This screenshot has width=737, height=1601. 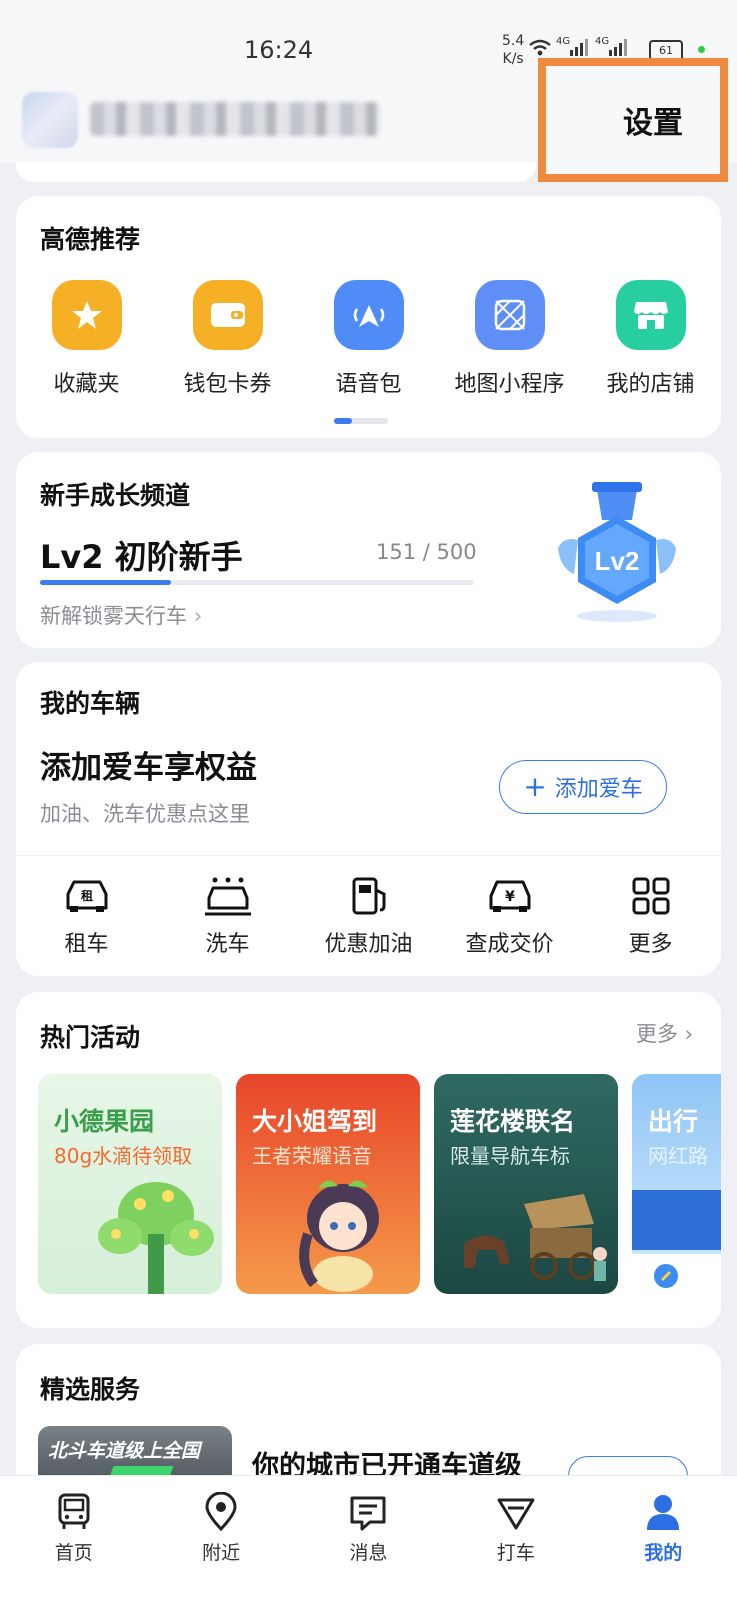 I want to click on activity-title: 小德果园, so click(x=104, y=1121).